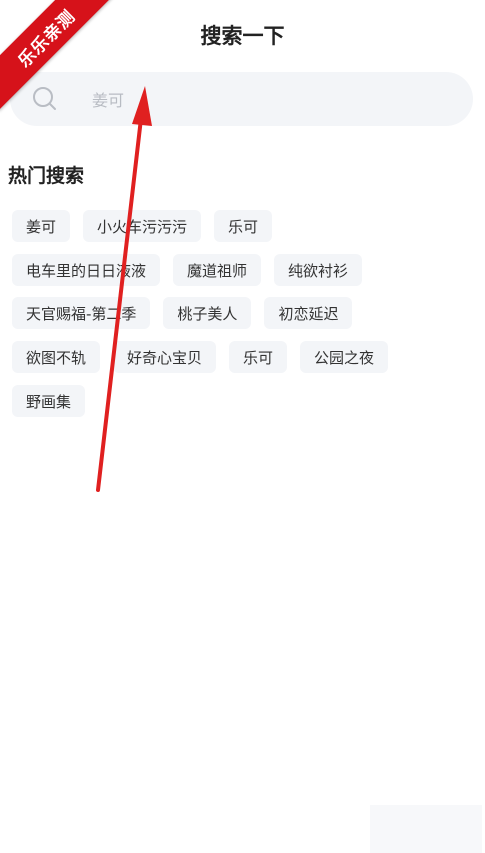  I want to click on tag-row-4: 欲图不轨 好奇心宝贝 乐可 公园之夜, so click(200, 357).